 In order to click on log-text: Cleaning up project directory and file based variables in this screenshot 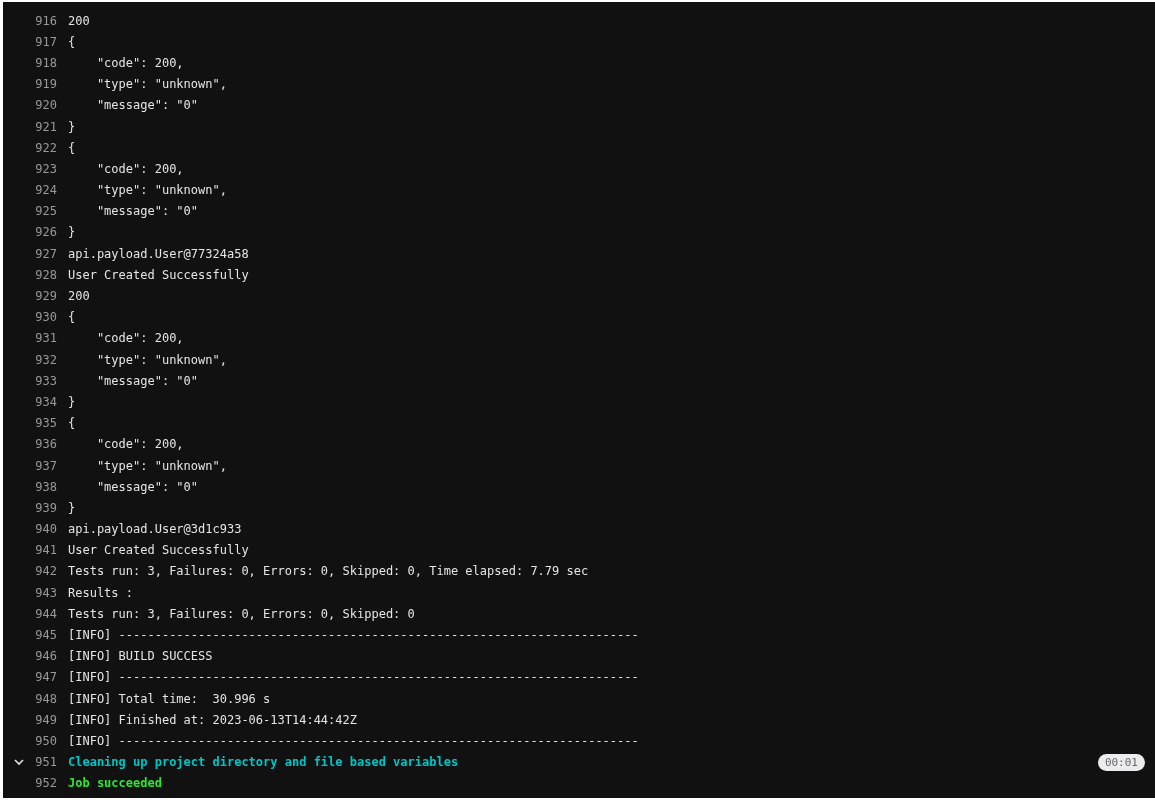, I will do `click(263, 762)`.